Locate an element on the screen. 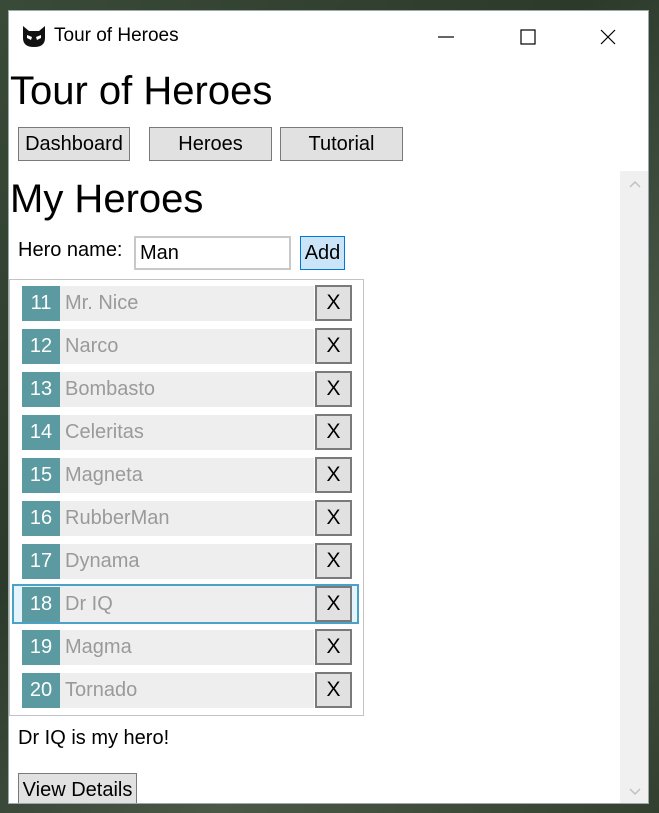 The width and height of the screenshot is (659, 813). section-title: My Heroes is located at coordinates (107, 199).